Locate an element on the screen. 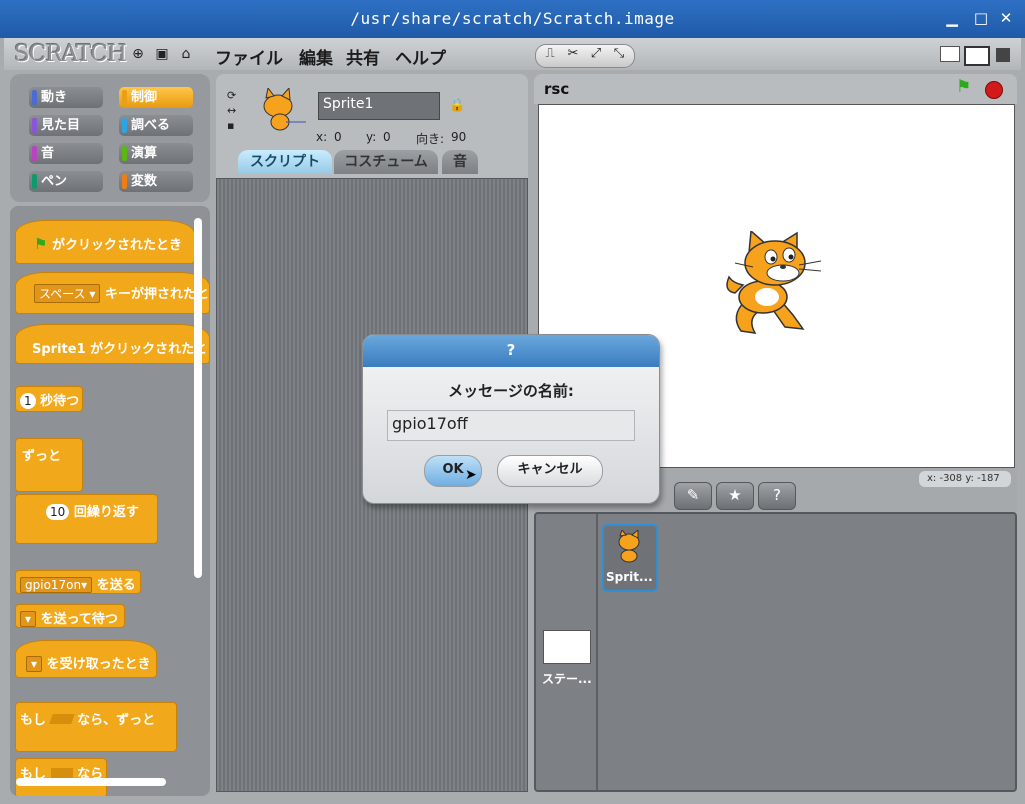  repeat-block: 10 回繰り返す is located at coordinates (86, 519).